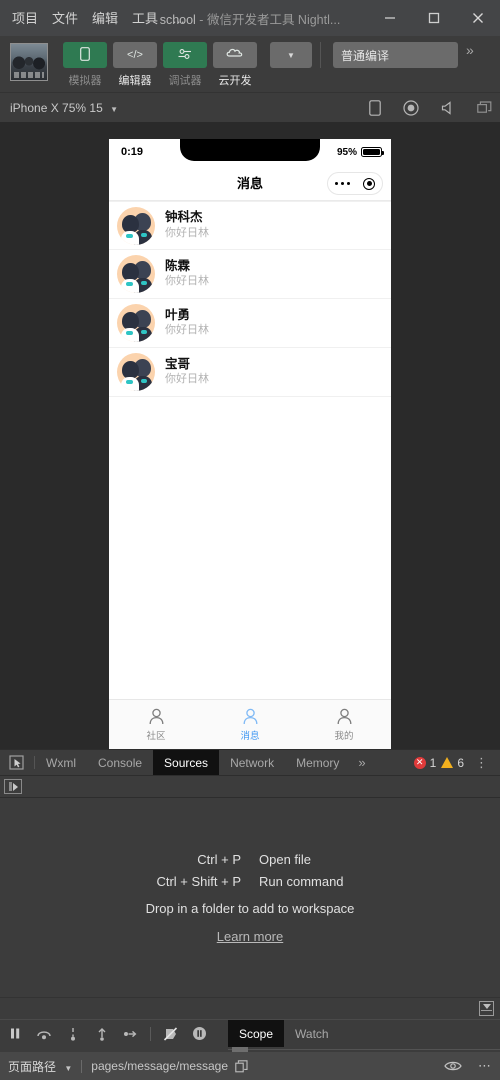 The image size is (500, 1080). Describe the element at coordinates (361, 152) in the screenshot. I see `status-right: 95%` at that location.